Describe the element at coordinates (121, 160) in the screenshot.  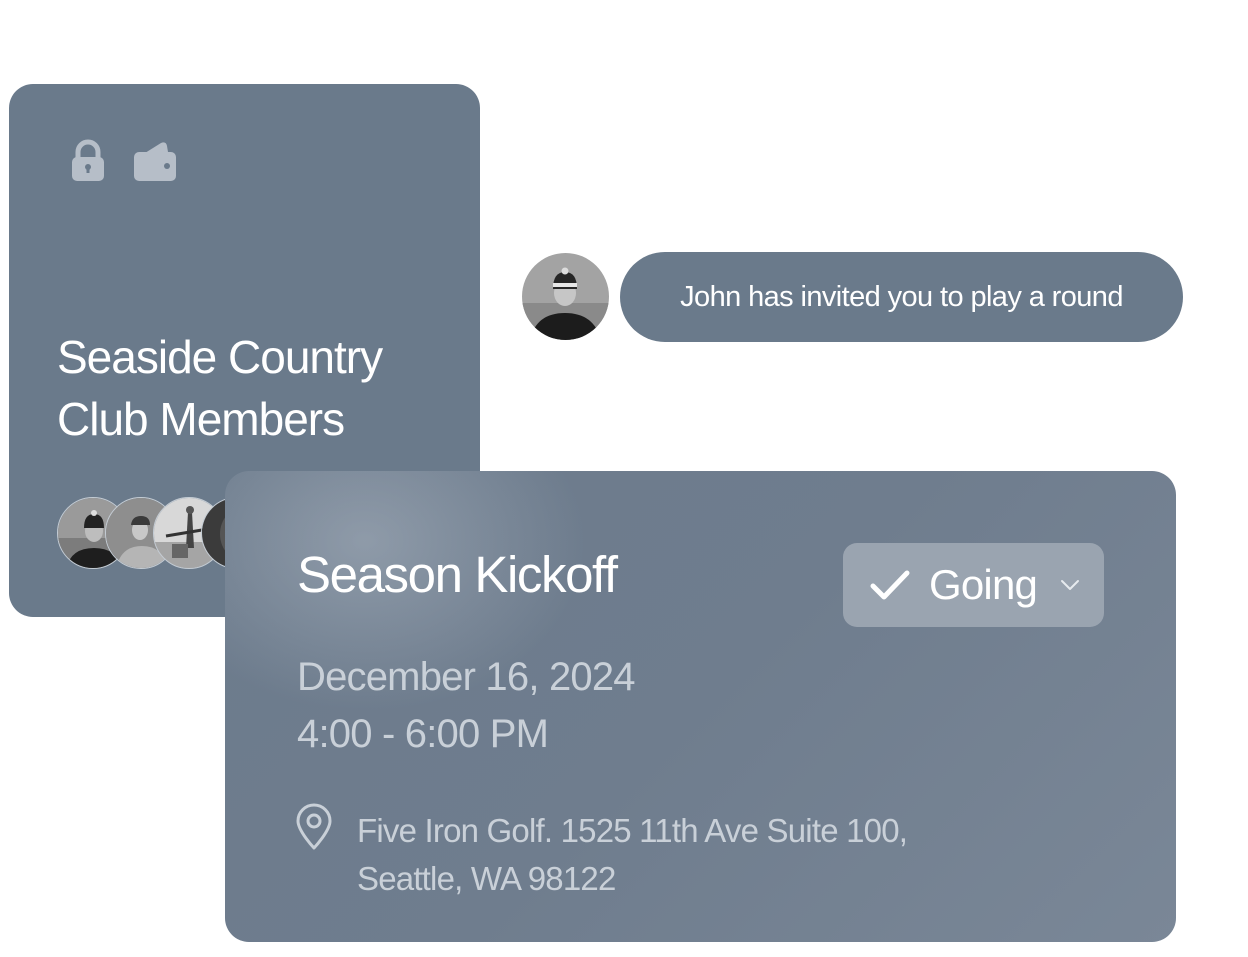
I see `club-icons` at that location.